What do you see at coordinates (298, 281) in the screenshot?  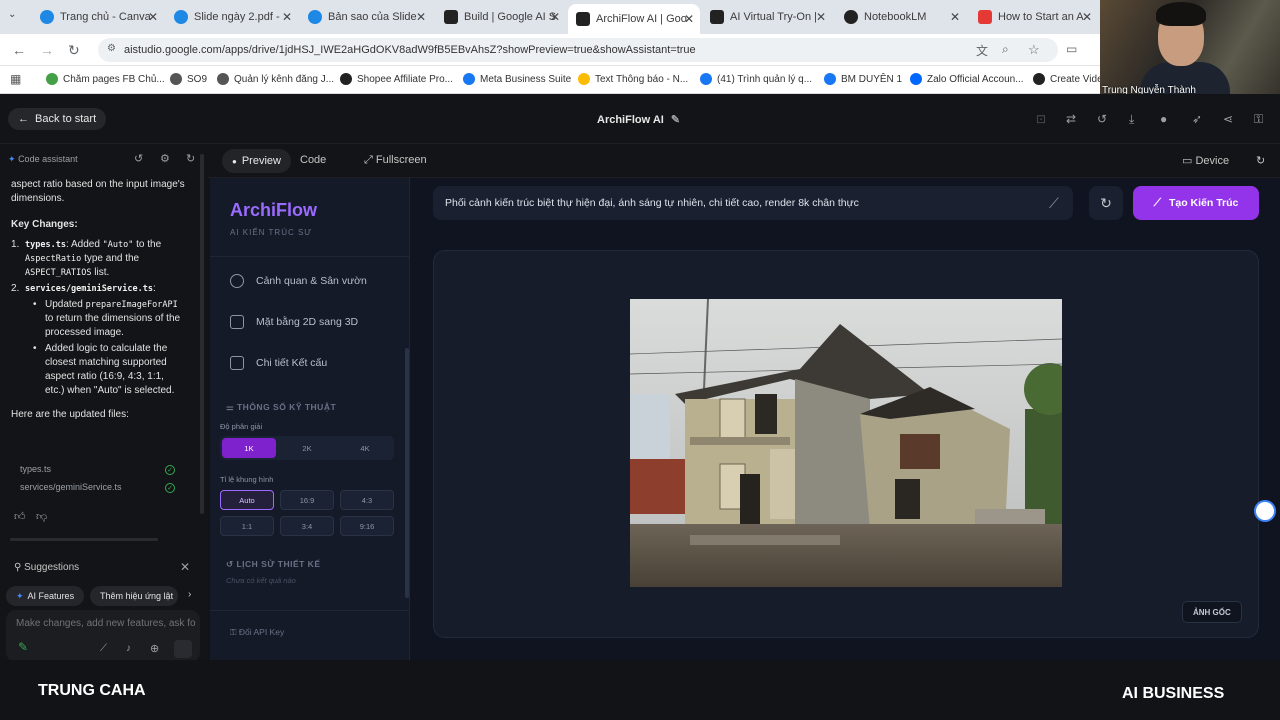 I see `nav-landscape: Cảnh quan & Sân vườn` at bounding box center [298, 281].